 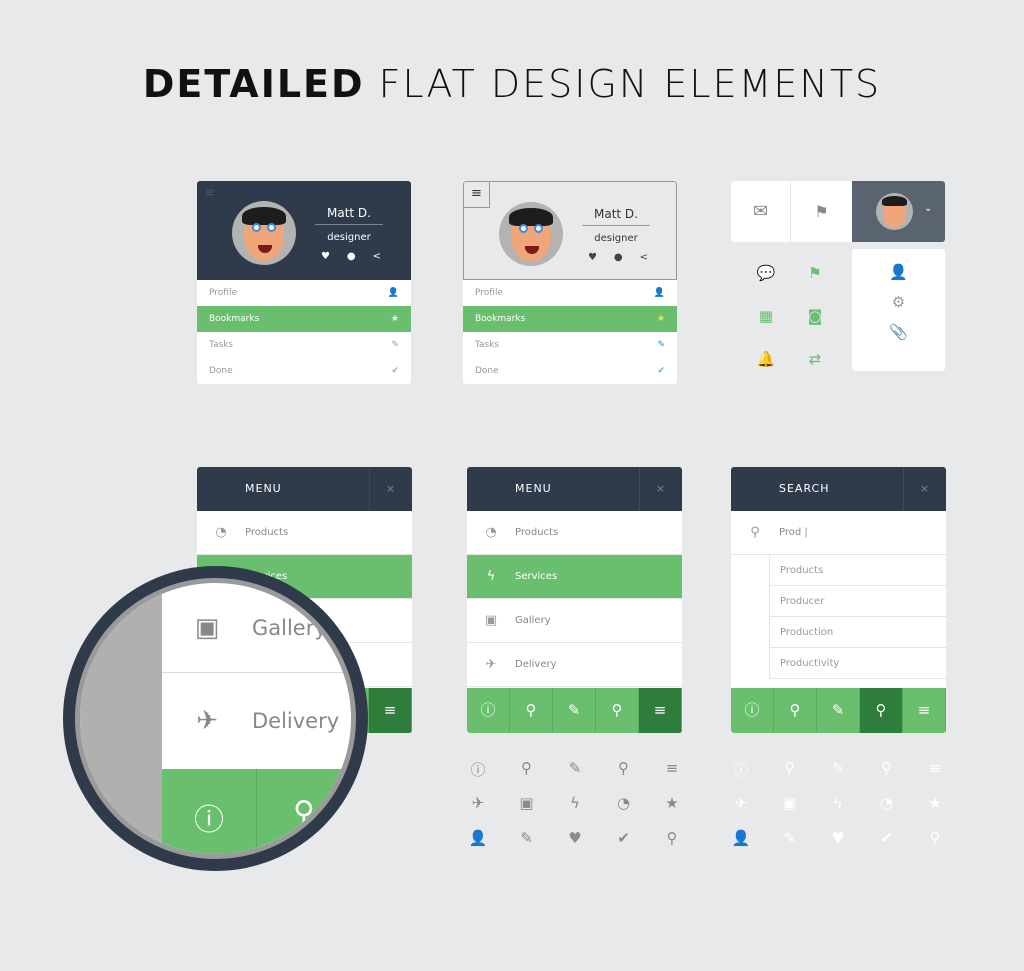 I want to click on paperclip-icon: 📎, so click(x=898, y=332).